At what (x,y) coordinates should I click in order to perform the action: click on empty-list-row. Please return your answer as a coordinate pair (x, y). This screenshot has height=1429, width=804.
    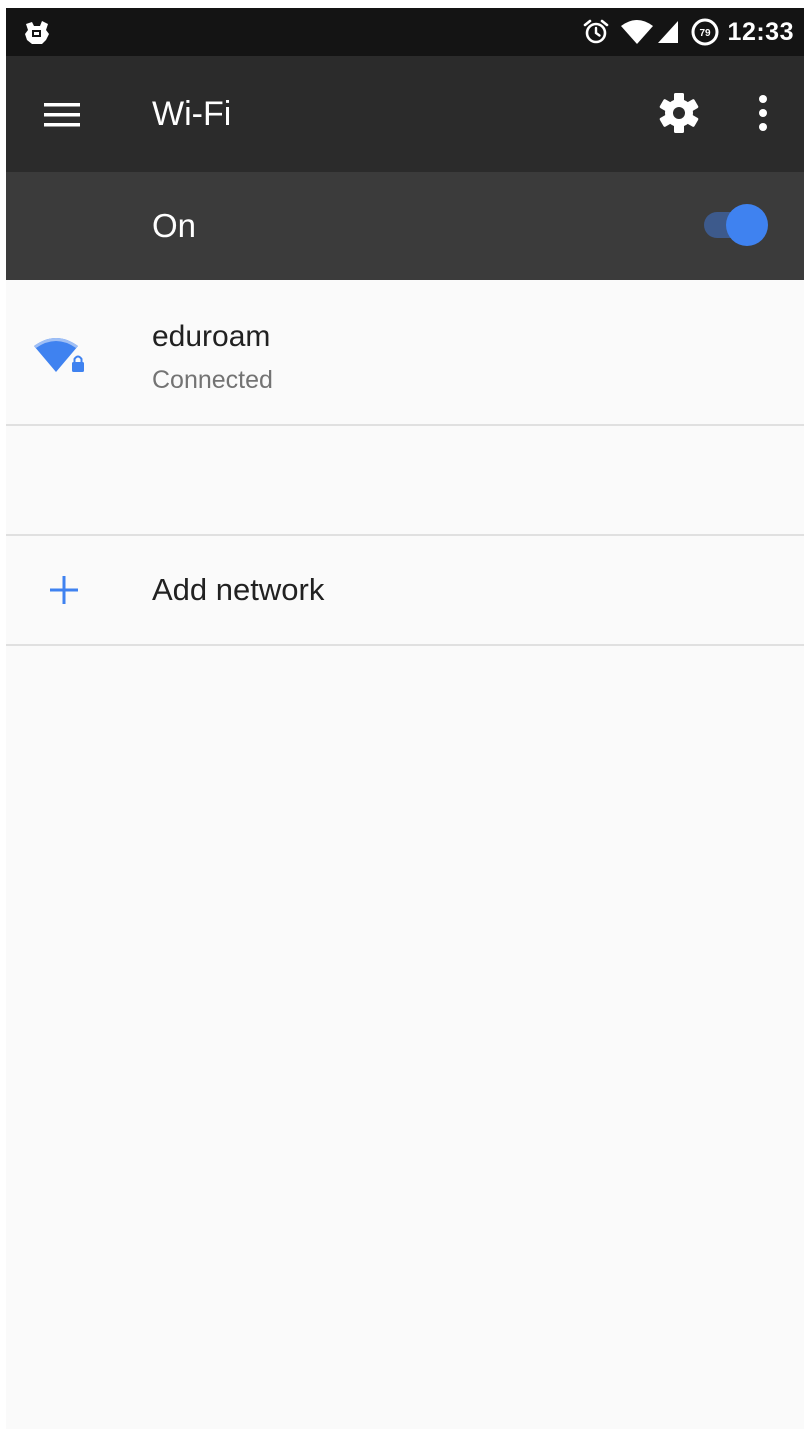
    Looking at the image, I should click on (405, 481).